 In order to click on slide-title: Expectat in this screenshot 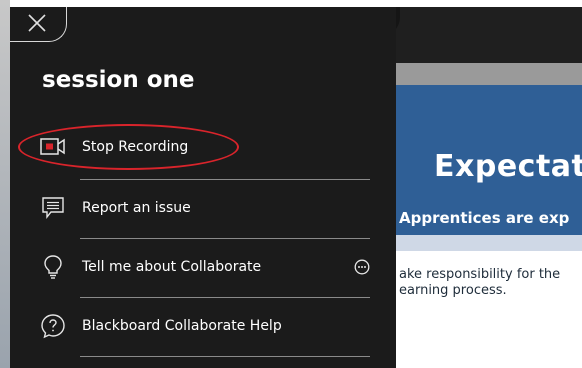, I will do `click(508, 166)`.